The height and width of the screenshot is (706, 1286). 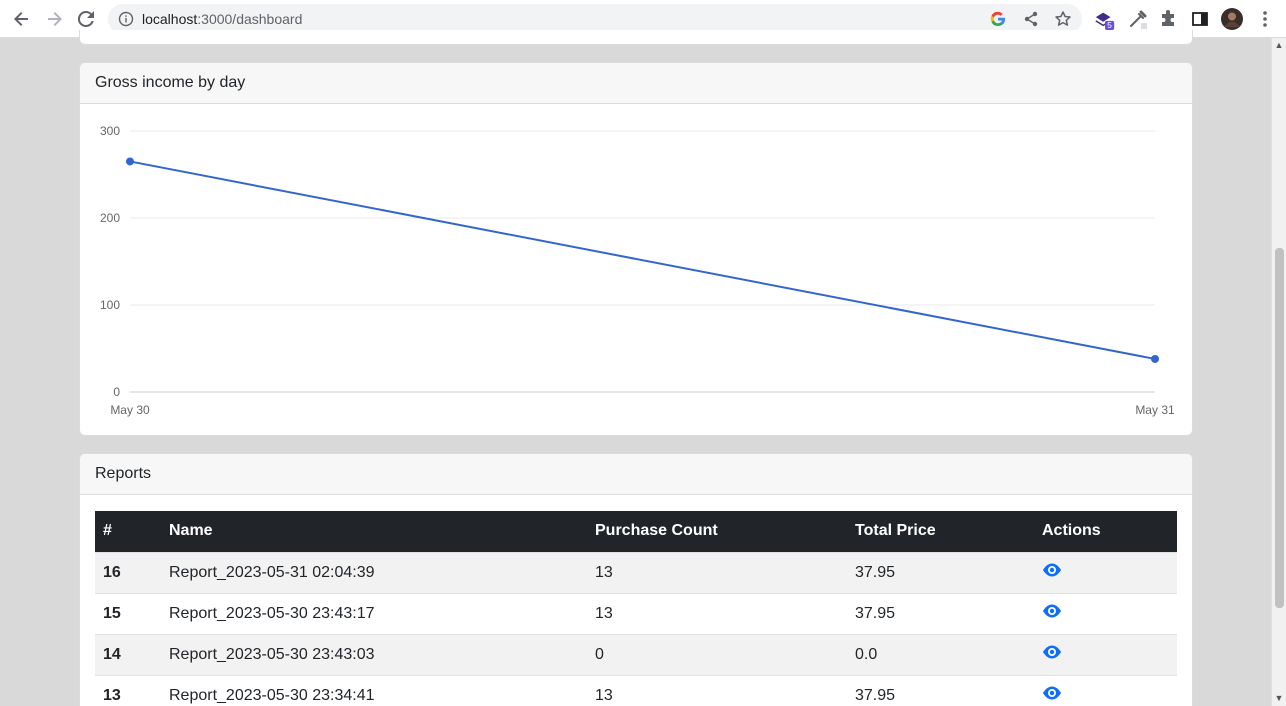 What do you see at coordinates (1232, 19) in the screenshot?
I see `profile-avatar` at bounding box center [1232, 19].